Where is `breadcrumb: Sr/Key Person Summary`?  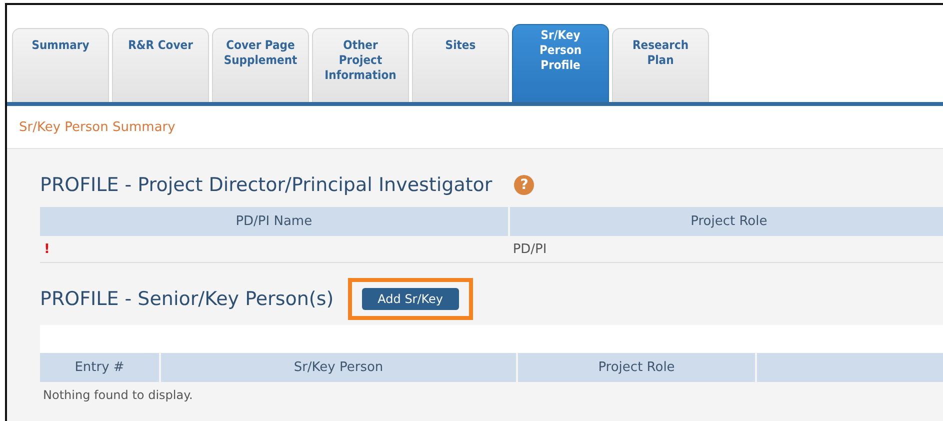
breadcrumb: Sr/Key Person Summary is located at coordinates (97, 127).